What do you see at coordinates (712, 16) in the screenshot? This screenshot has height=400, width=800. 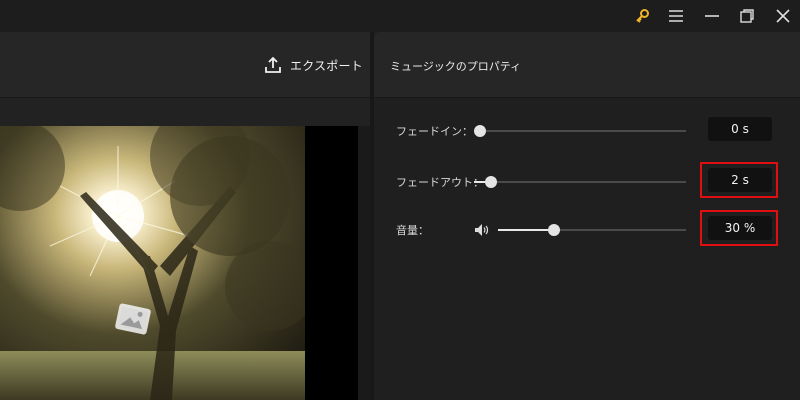 I see `minimize-icon` at bounding box center [712, 16].